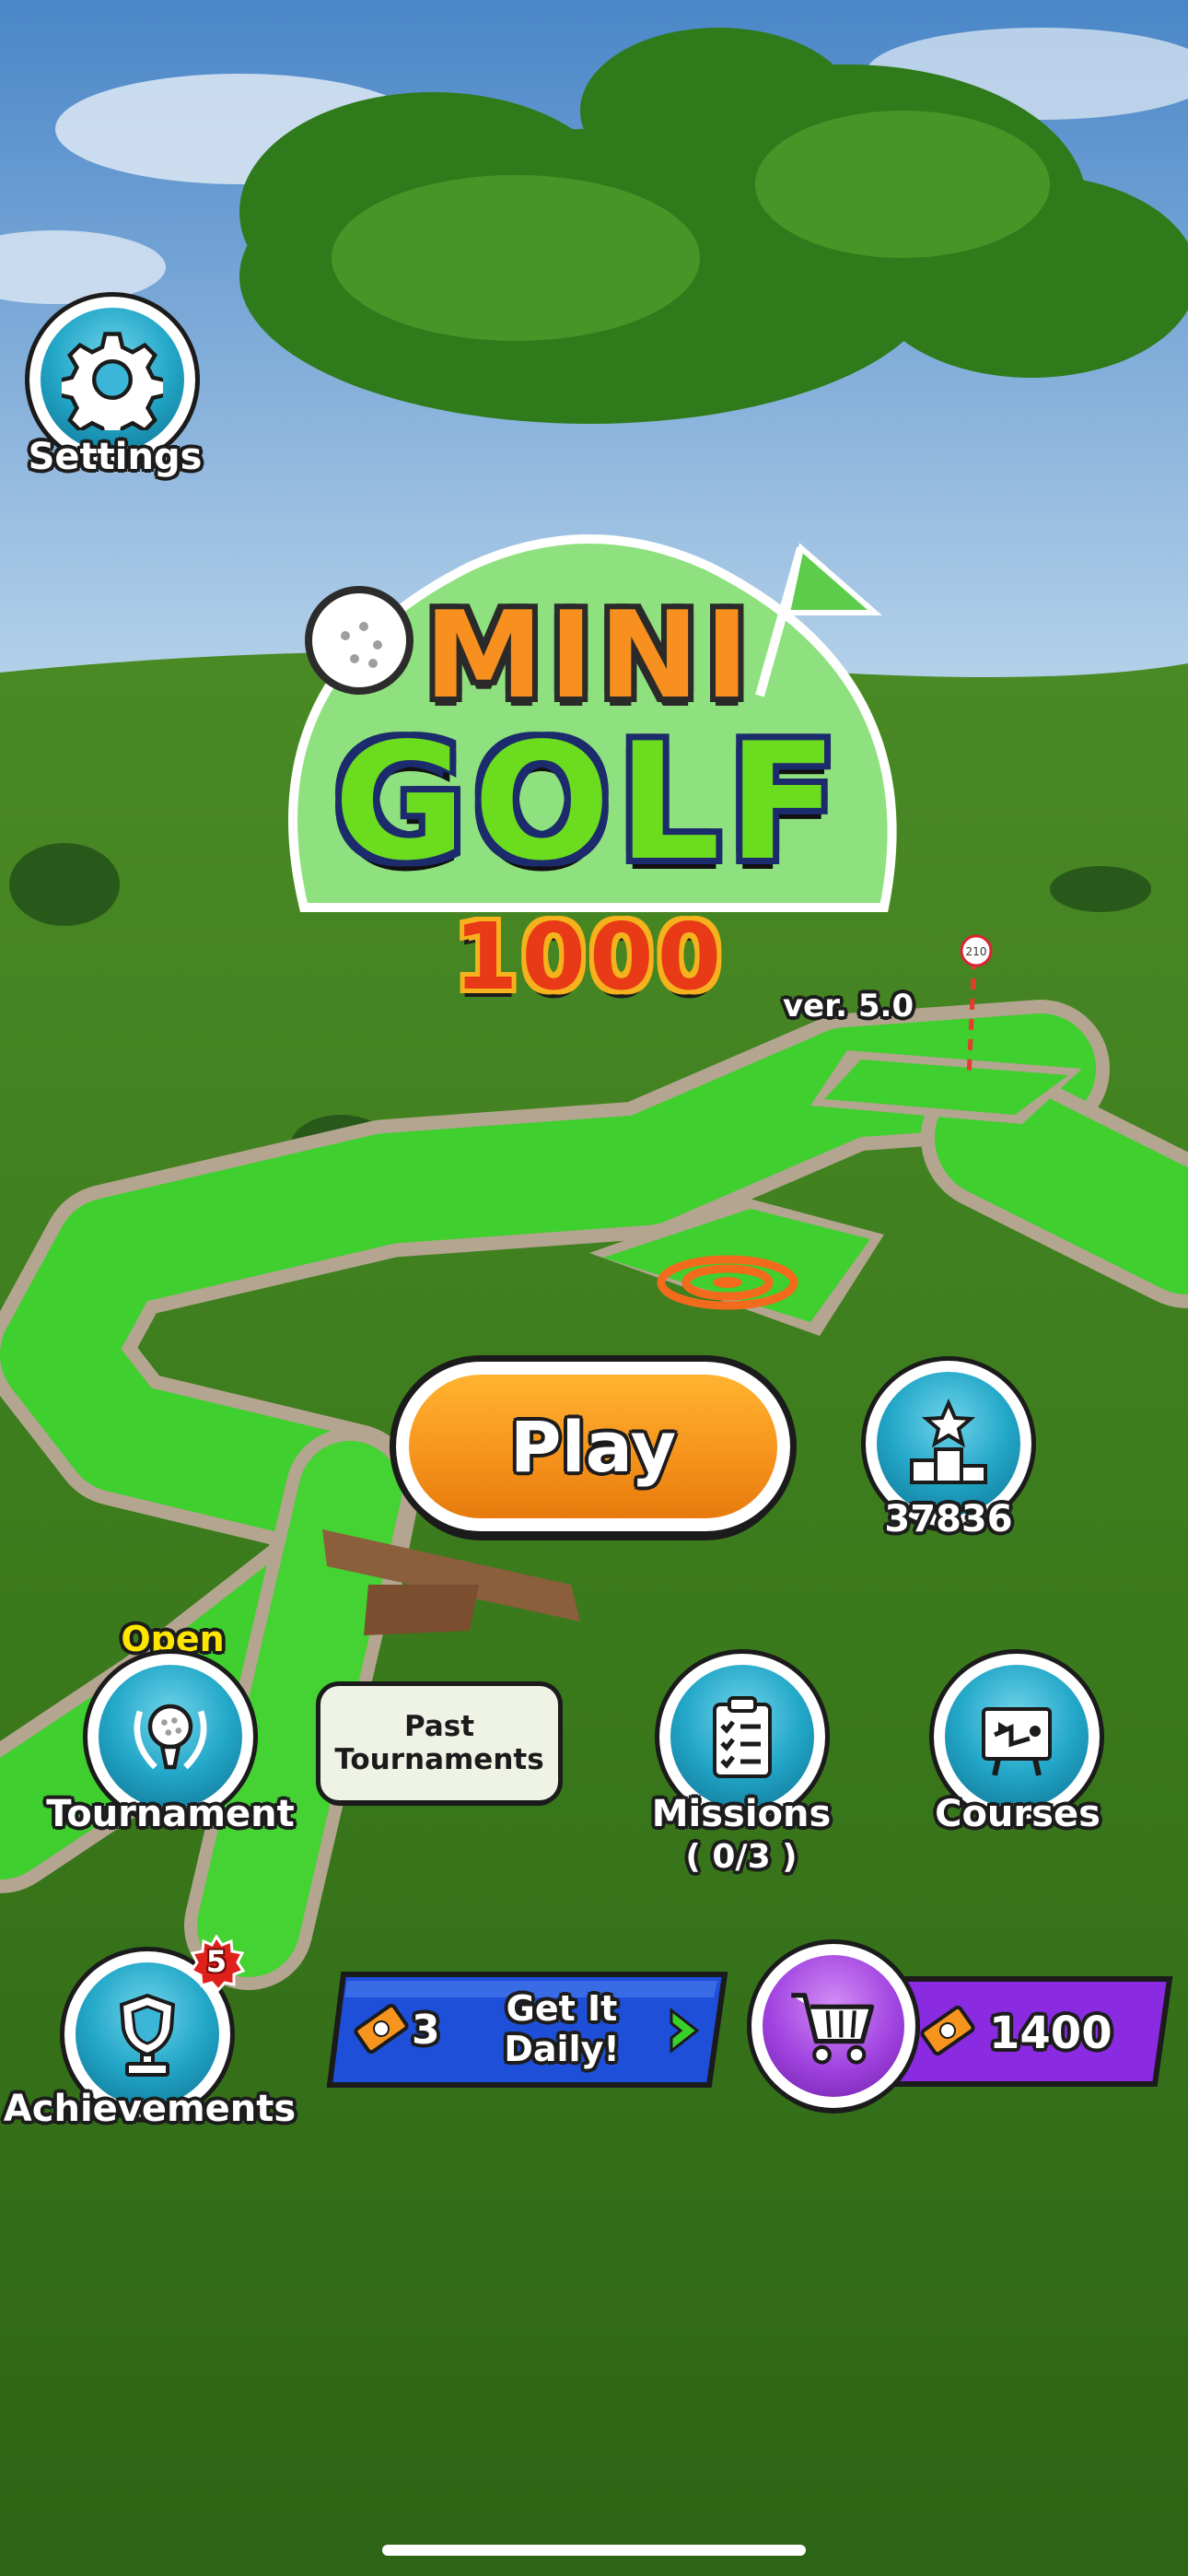  What do you see at coordinates (381, 2029) in the screenshot?
I see `ticket-icon` at bounding box center [381, 2029].